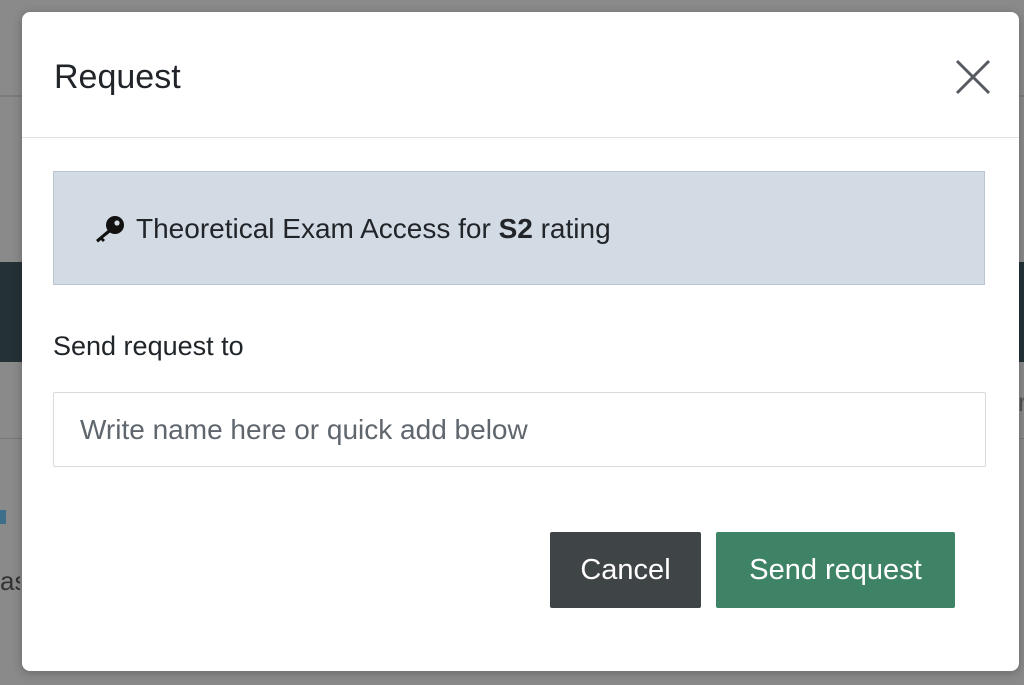 The image size is (1024, 685). What do you see at coordinates (110, 229) in the screenshot?
I see `key-icon` at bounding box center [110, 229].